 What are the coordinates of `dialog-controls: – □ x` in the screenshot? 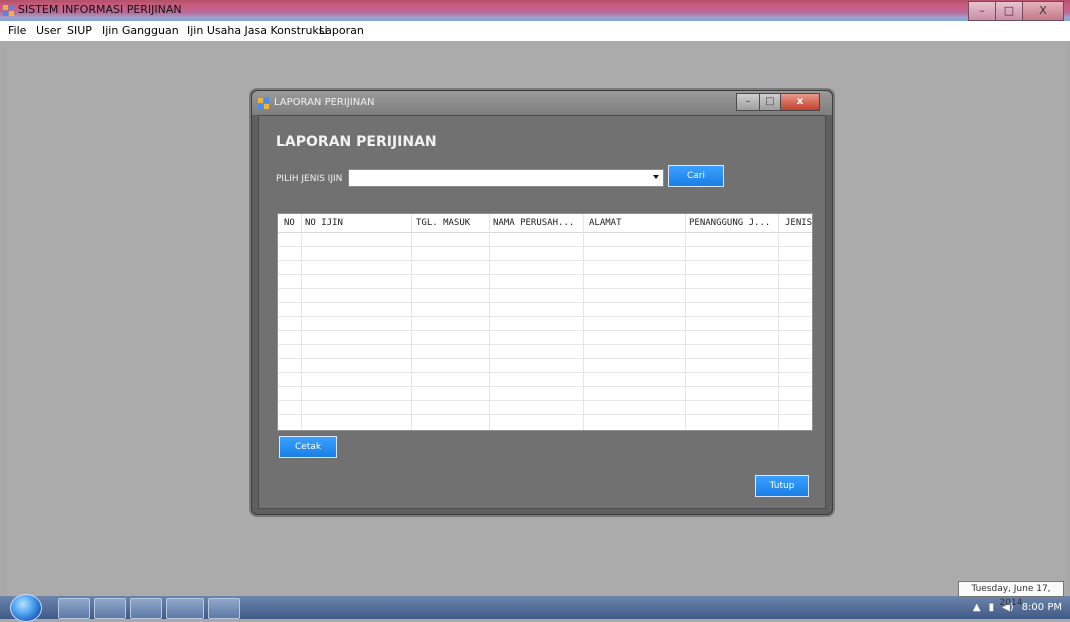 It's located at (778, 102).